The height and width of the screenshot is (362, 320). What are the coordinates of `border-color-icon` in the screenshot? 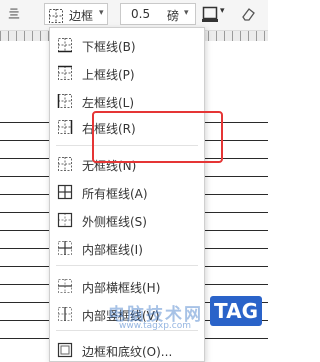 It's located at (210, 16).